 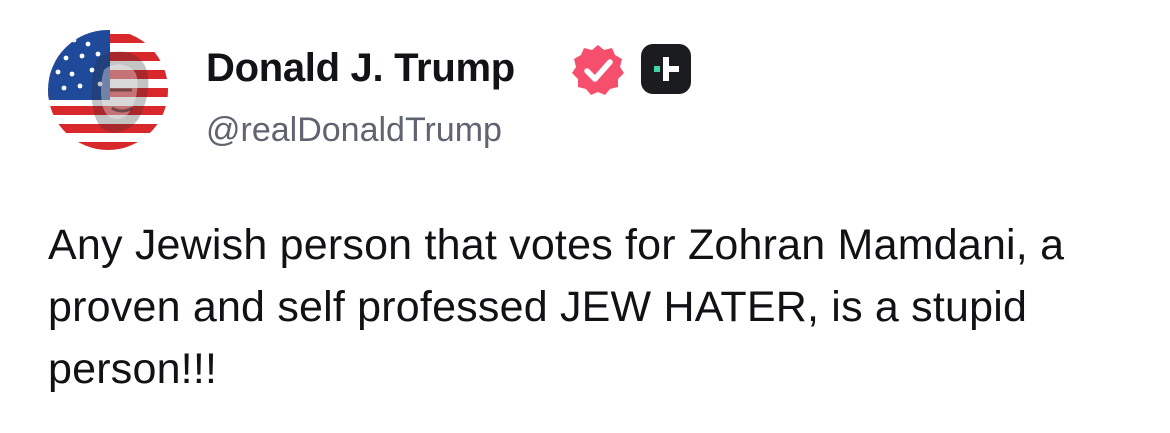 What do you see at coordinates (354, 130) in the screenshot?
I see `author-handle: @realDonaldTrump` at bounding box center [354, 130].